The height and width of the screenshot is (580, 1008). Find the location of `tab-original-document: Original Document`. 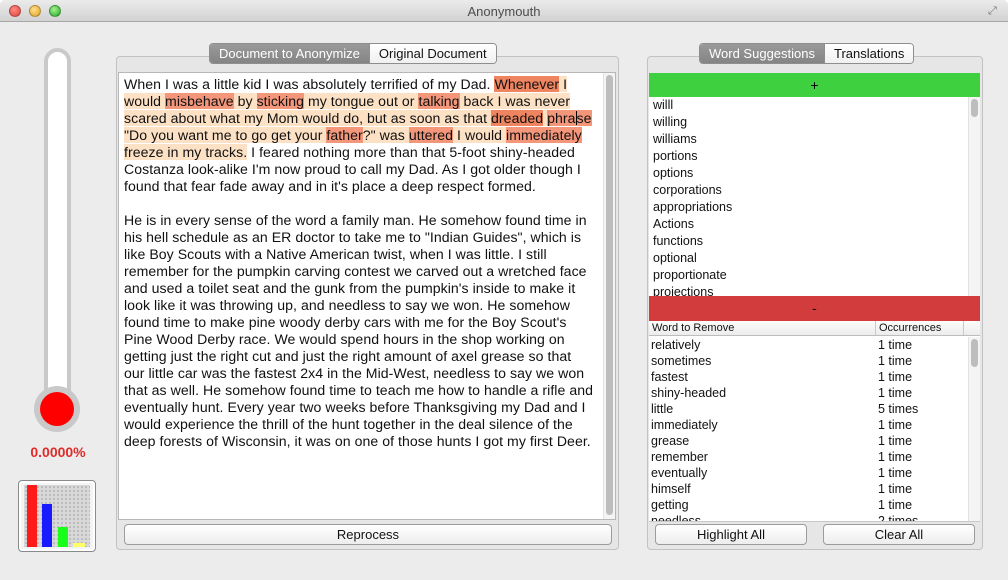

tab-original-document: Original Document is located at coordinates (432, 53).